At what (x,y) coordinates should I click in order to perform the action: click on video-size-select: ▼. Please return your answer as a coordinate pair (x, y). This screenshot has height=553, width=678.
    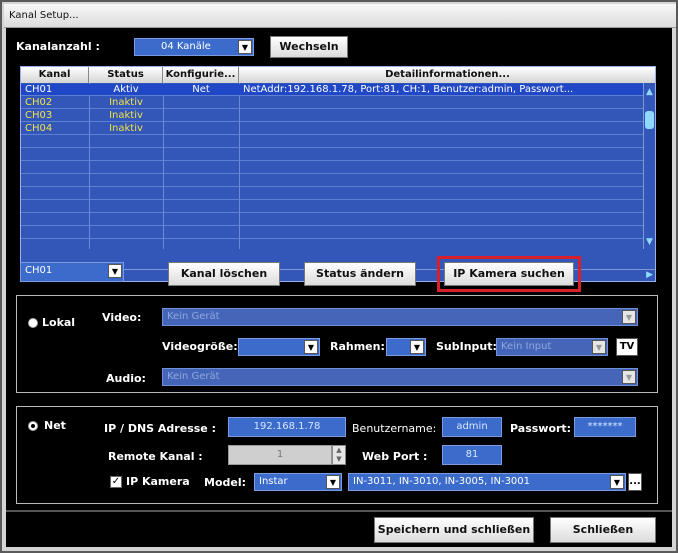
    Looking at the image, I should click on (279, 347).